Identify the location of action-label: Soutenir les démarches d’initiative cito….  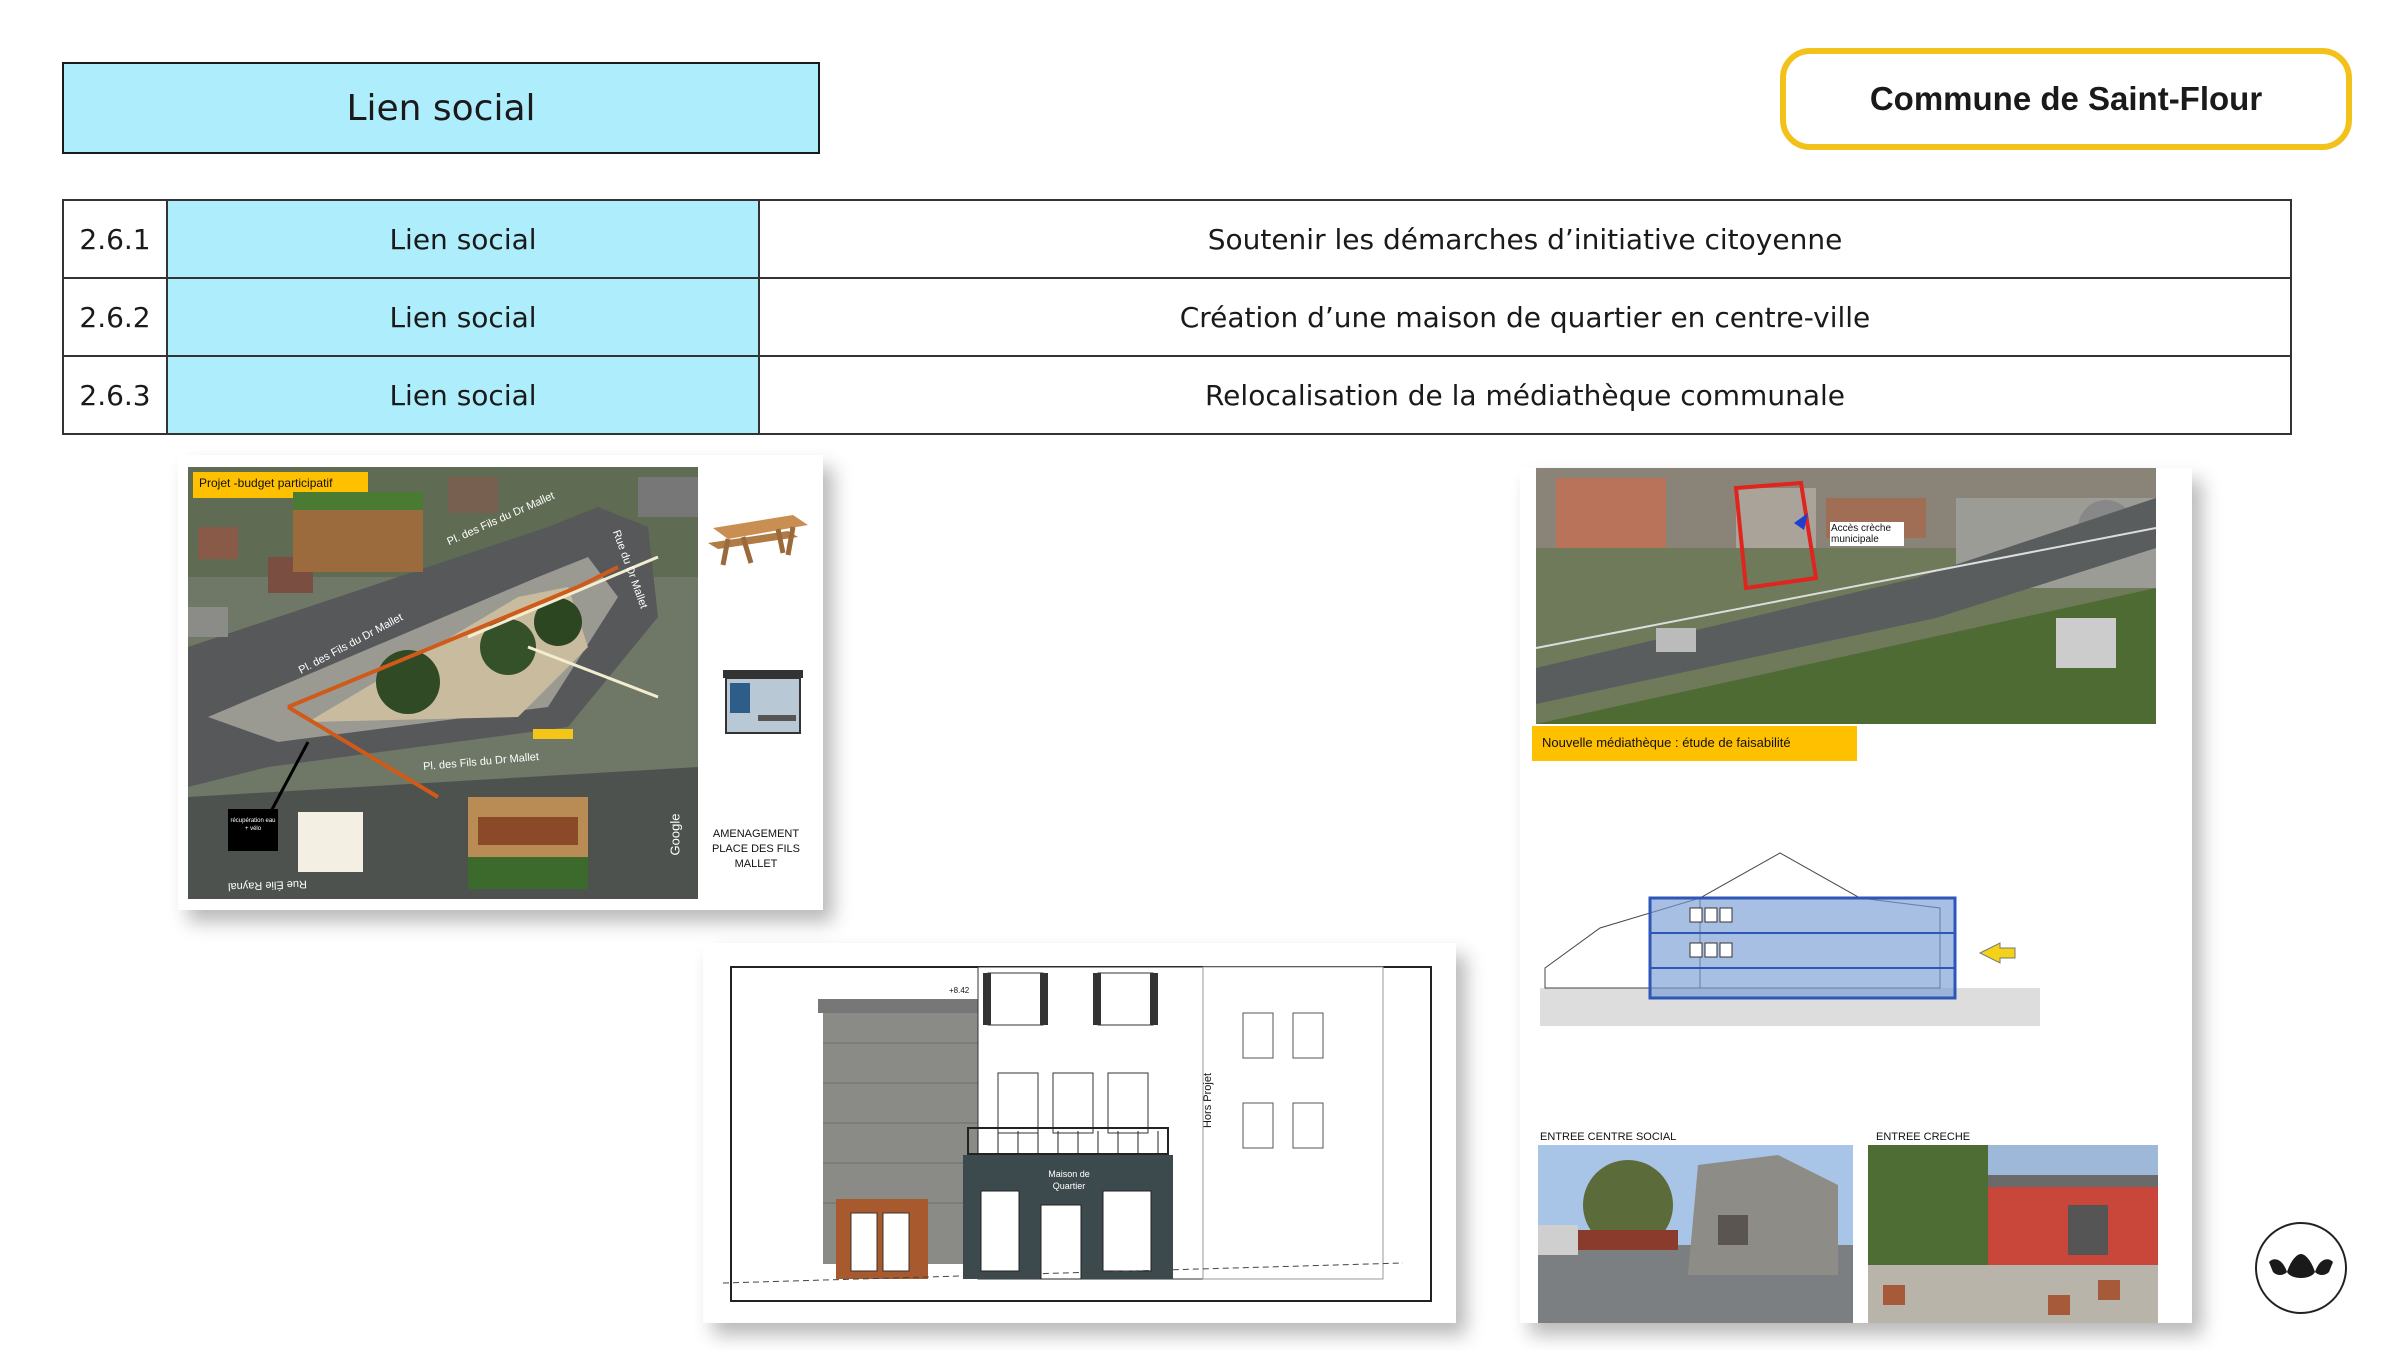
(1525, 239).